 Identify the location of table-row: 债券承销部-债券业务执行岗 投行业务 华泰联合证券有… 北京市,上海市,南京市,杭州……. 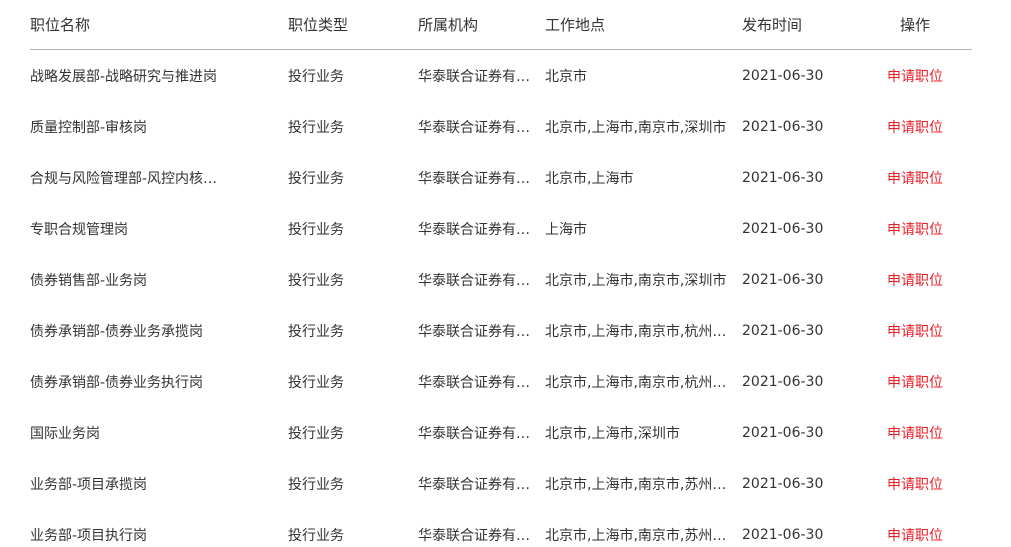
(501, 381).